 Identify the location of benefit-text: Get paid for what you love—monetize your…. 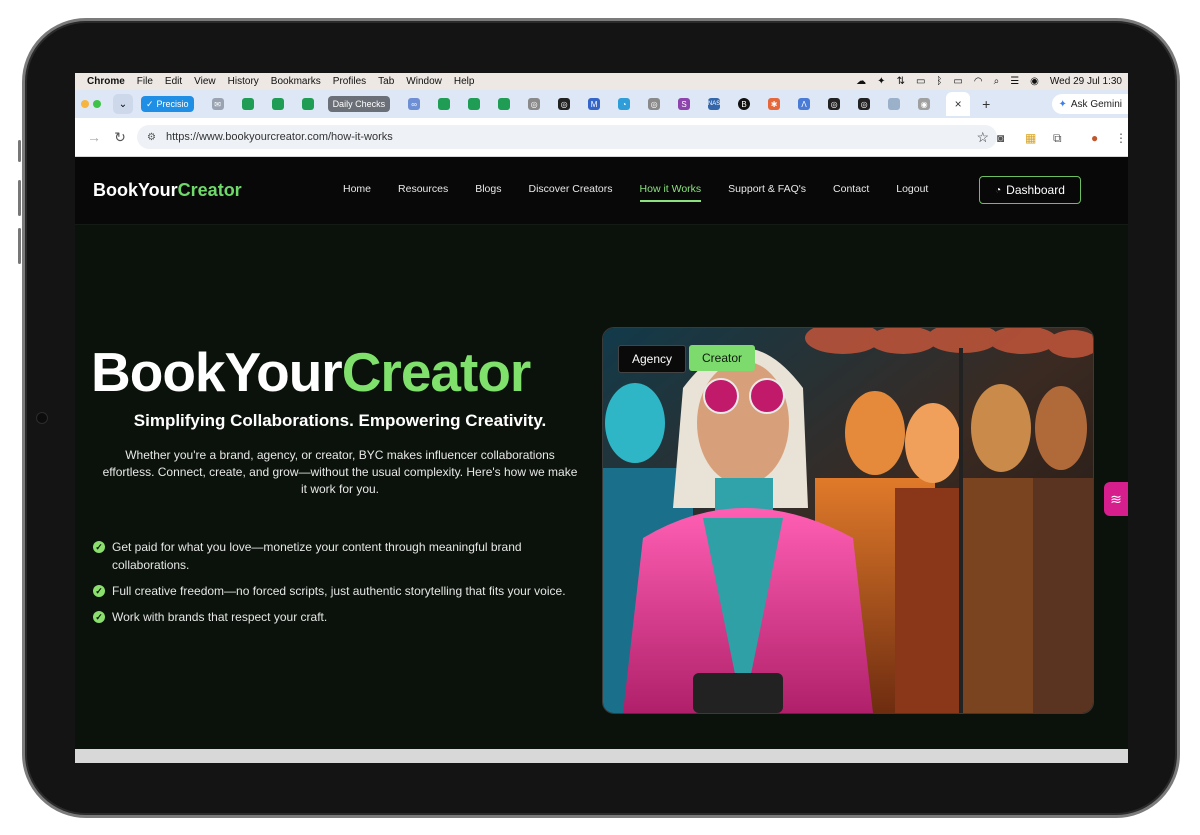
(317, 556).